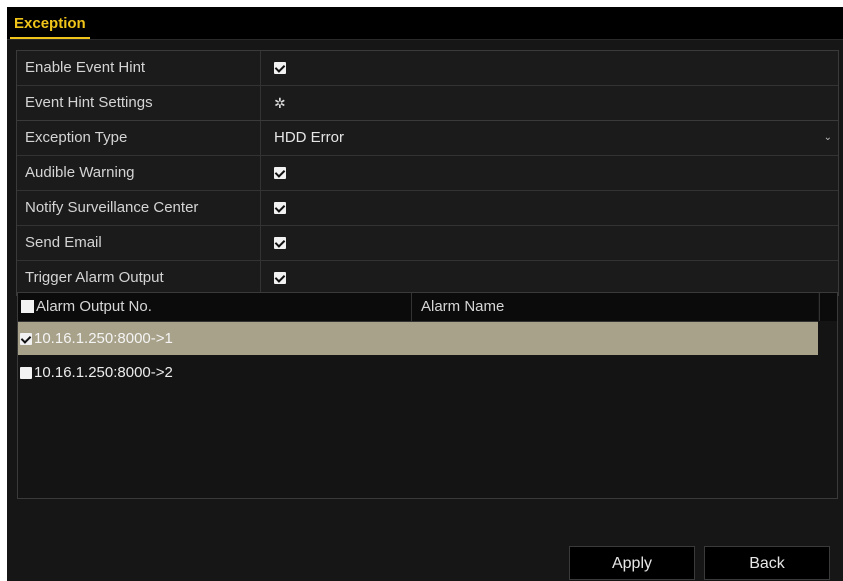 Image resolution: width=843 pixels, height=581 pixels. Describe the element at coordinates (103, 338) in the screenshot. I see `row-output-label: 10.16.1.250:8000->1` at that location.